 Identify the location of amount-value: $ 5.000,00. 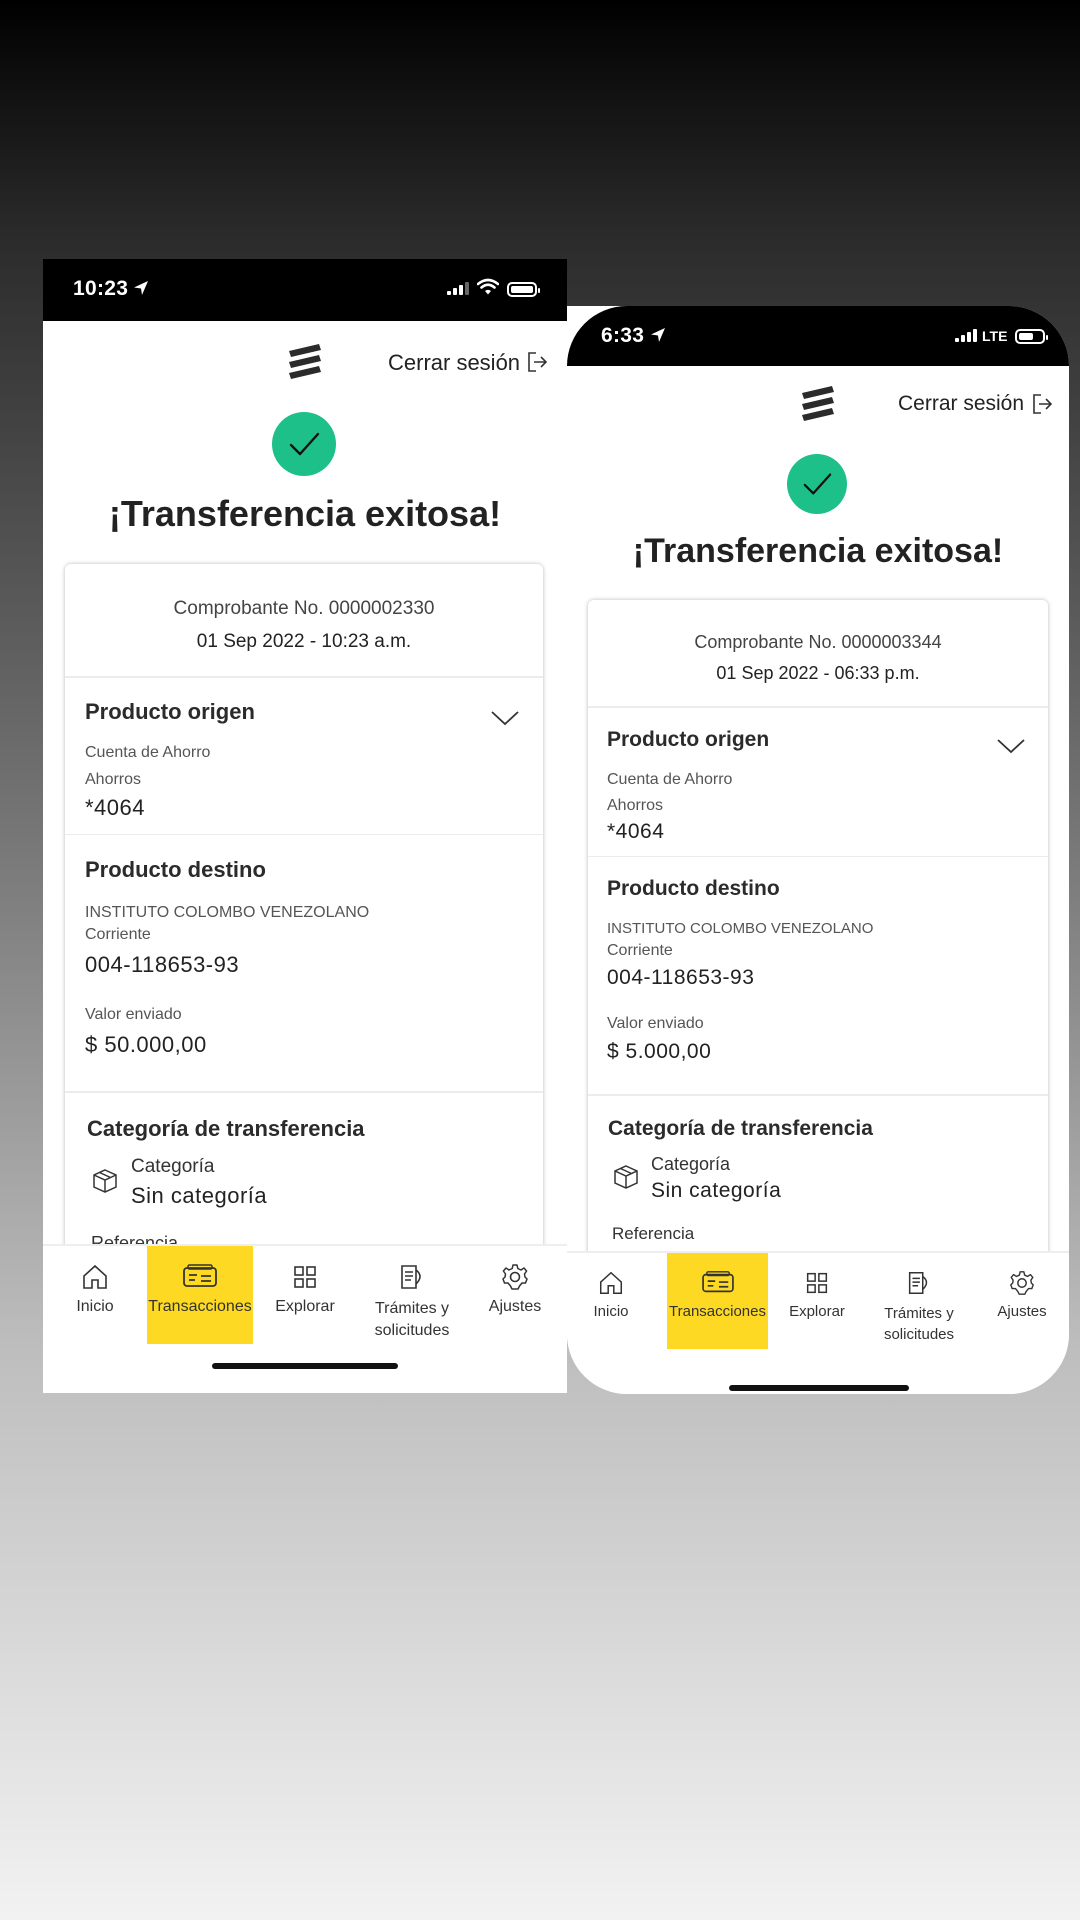
(659, 1051).